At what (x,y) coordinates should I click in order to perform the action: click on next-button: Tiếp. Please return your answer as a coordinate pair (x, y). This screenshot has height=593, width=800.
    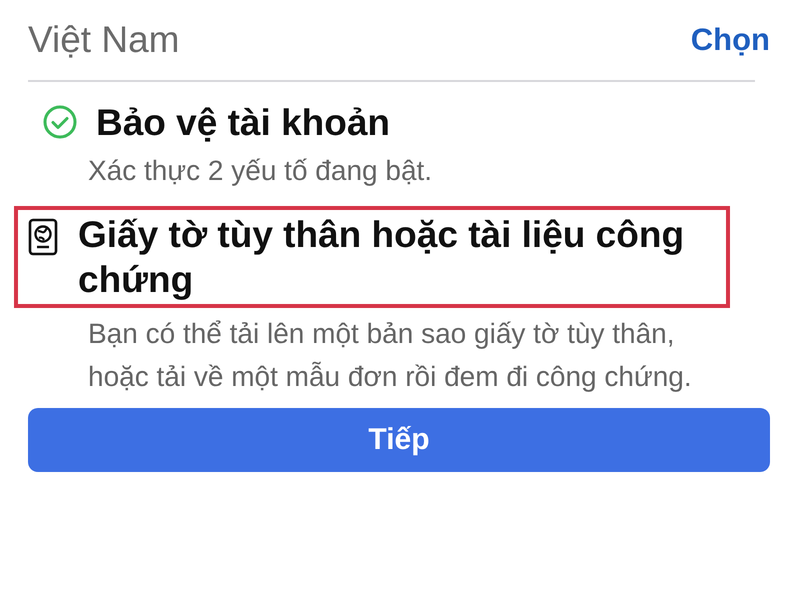
    Looking at the image, I should click on (399, 440).